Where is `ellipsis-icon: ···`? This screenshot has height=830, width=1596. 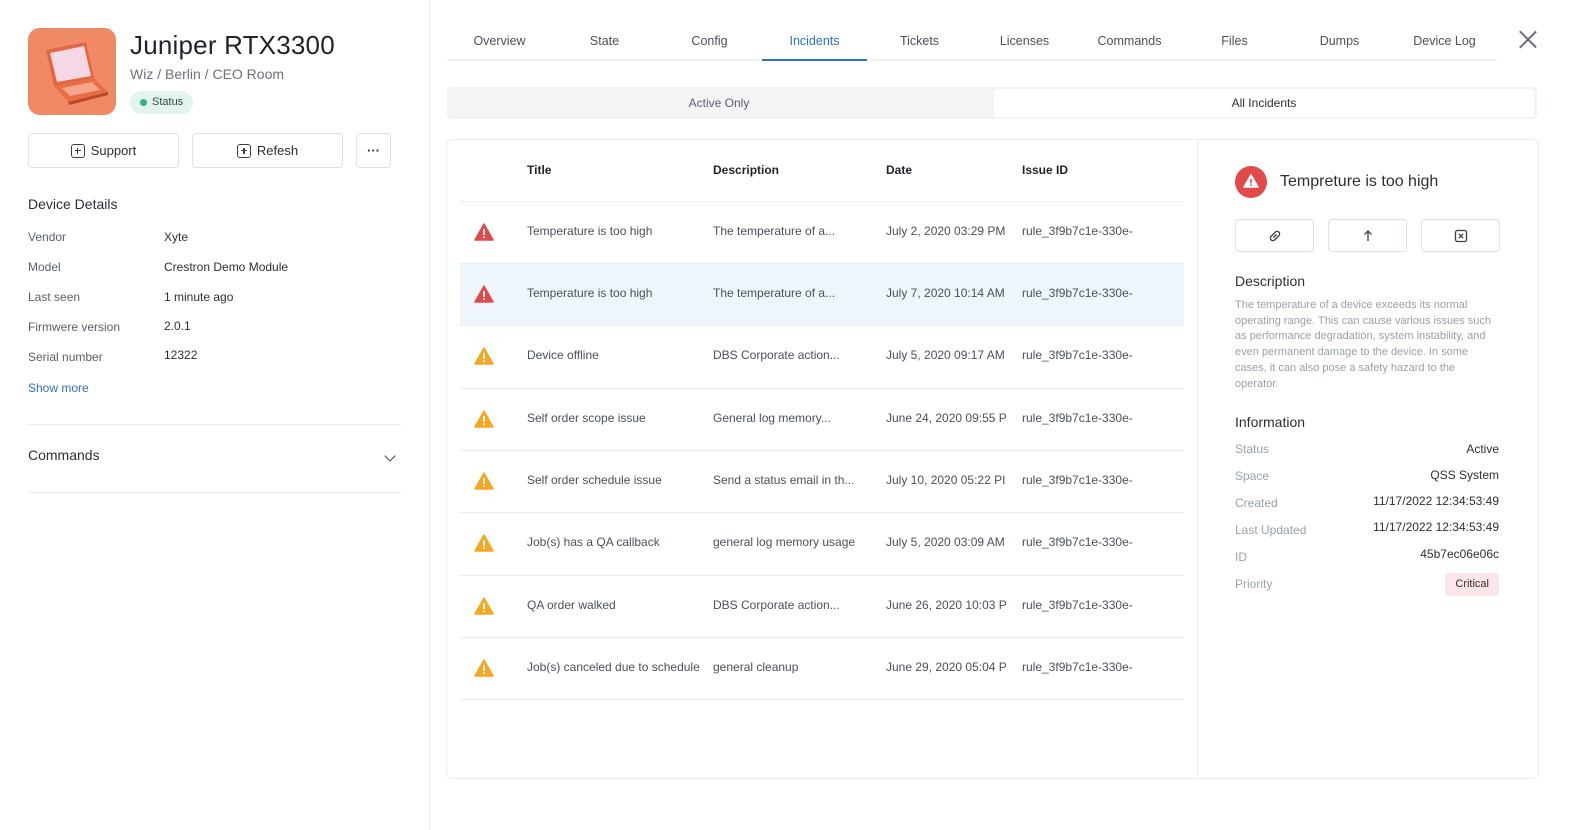
ellipsis-icon: ··· is located at coordinates (373, 150).